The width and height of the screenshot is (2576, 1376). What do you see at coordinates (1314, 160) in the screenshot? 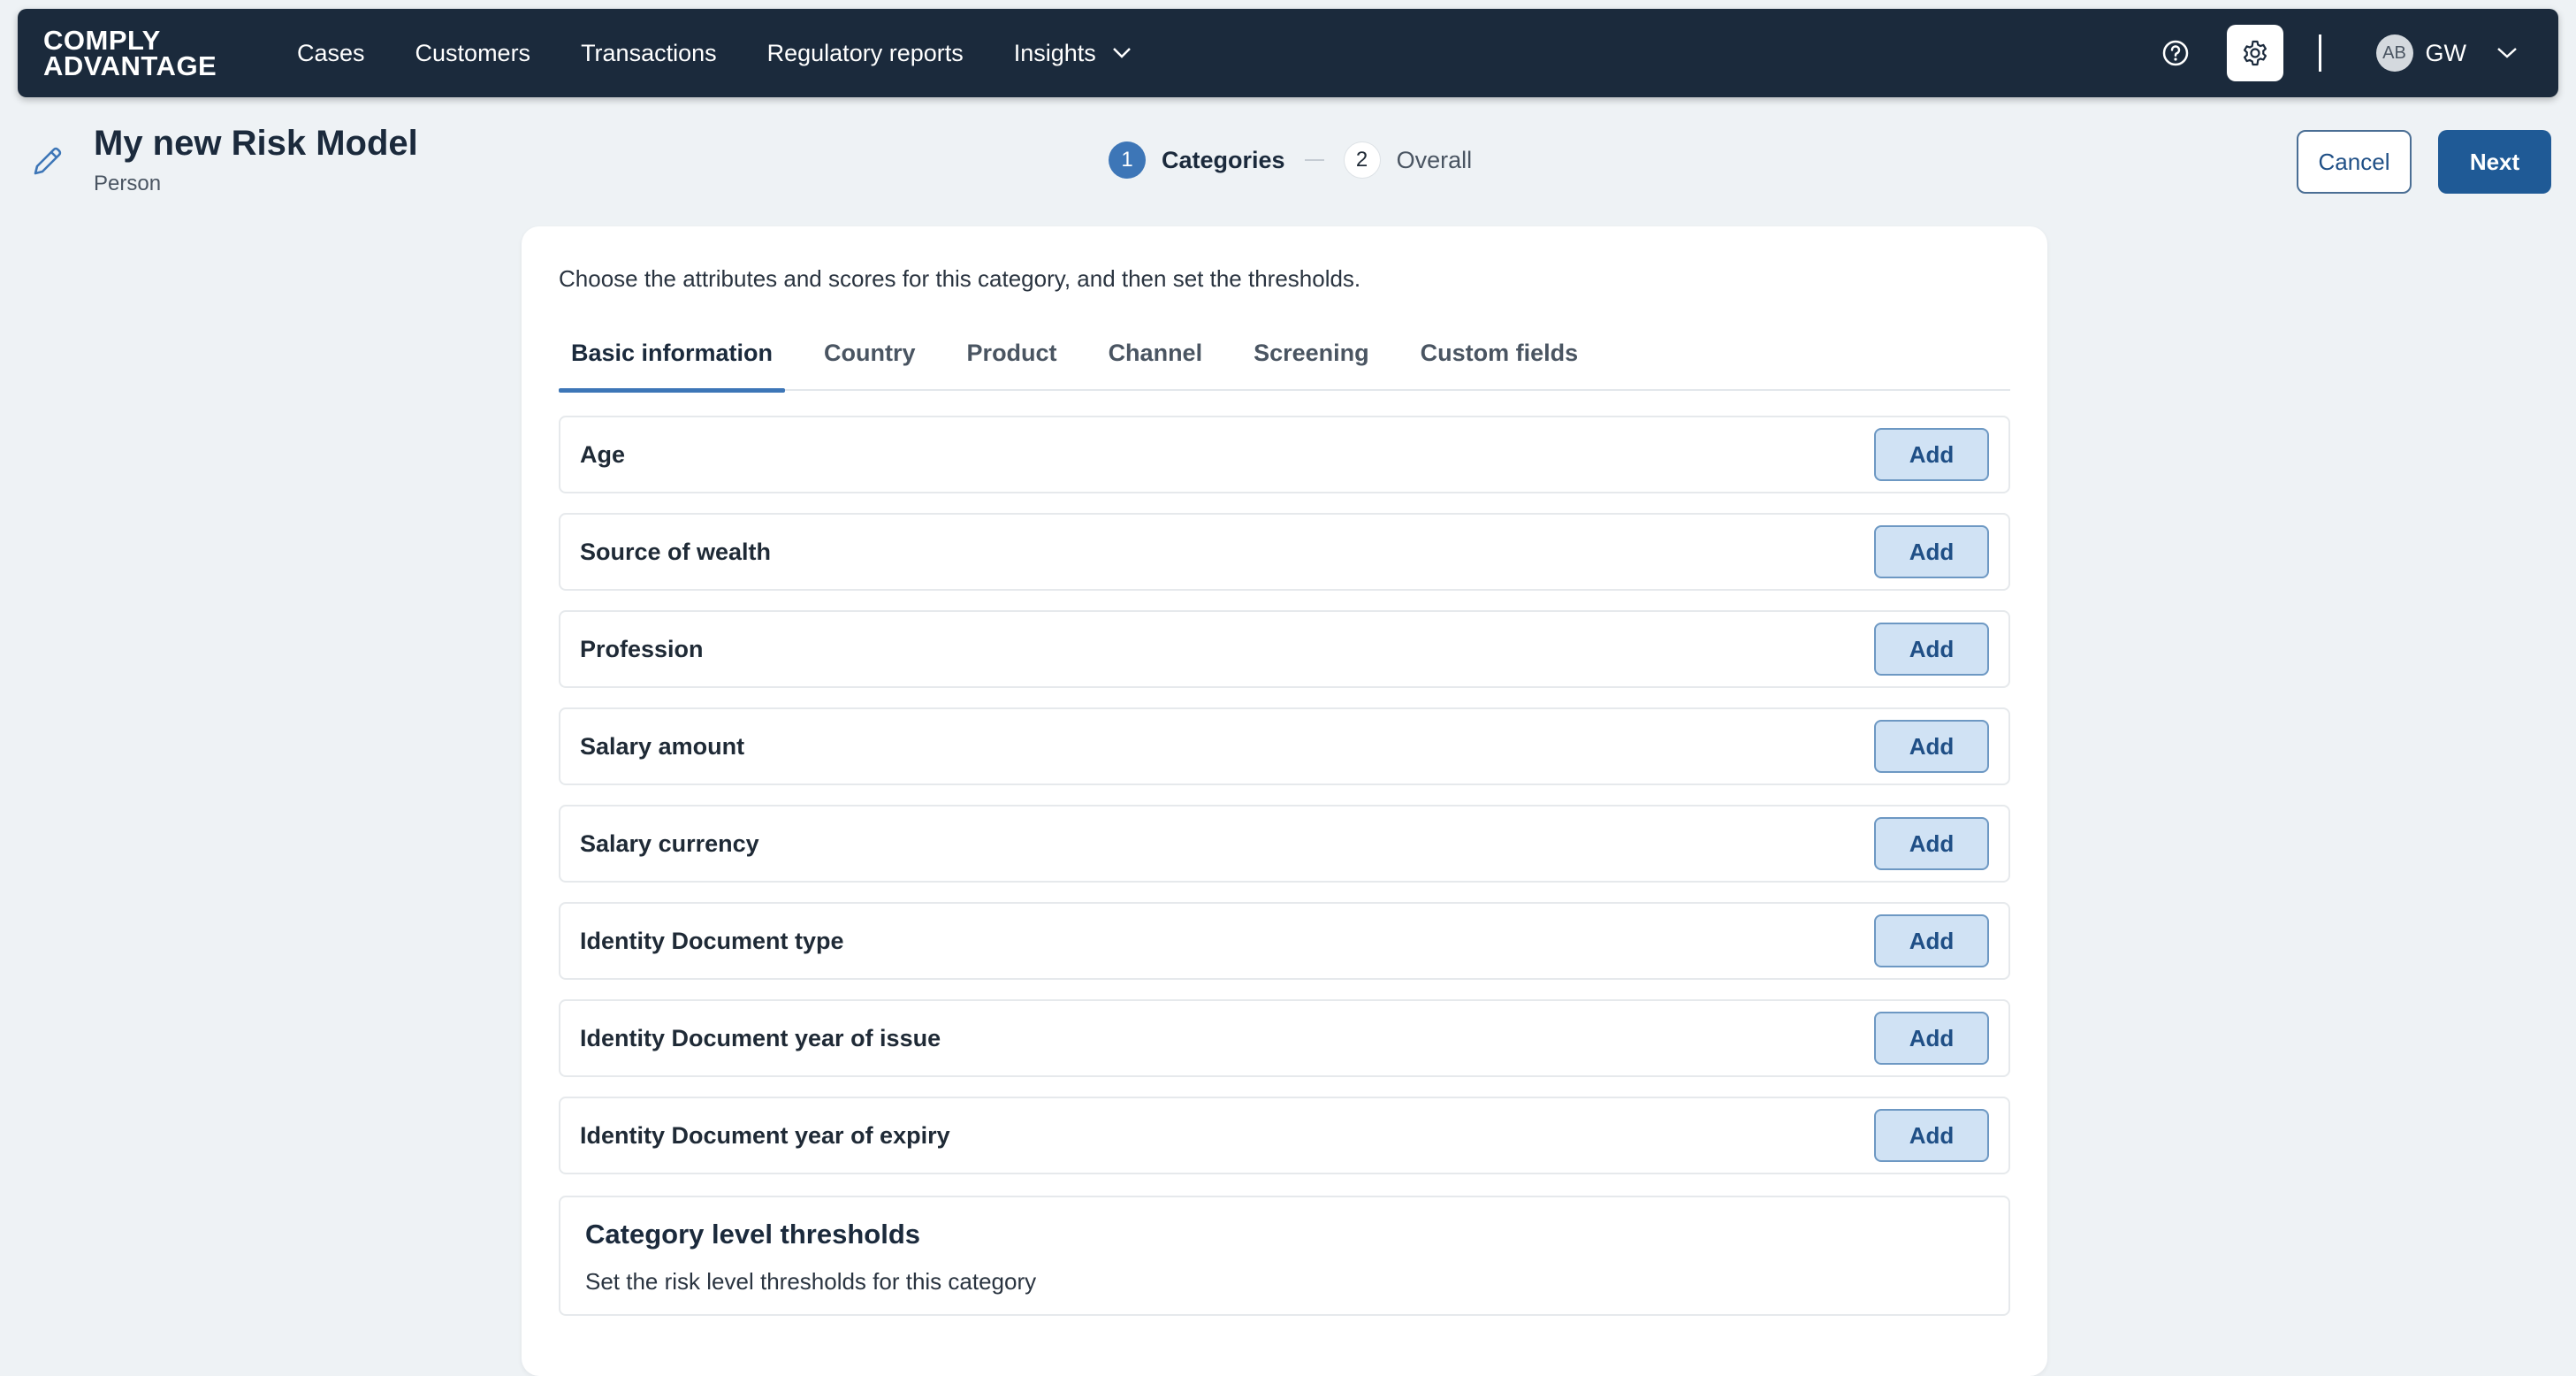
I see `step-separator` at bounding box center [1314, 160].